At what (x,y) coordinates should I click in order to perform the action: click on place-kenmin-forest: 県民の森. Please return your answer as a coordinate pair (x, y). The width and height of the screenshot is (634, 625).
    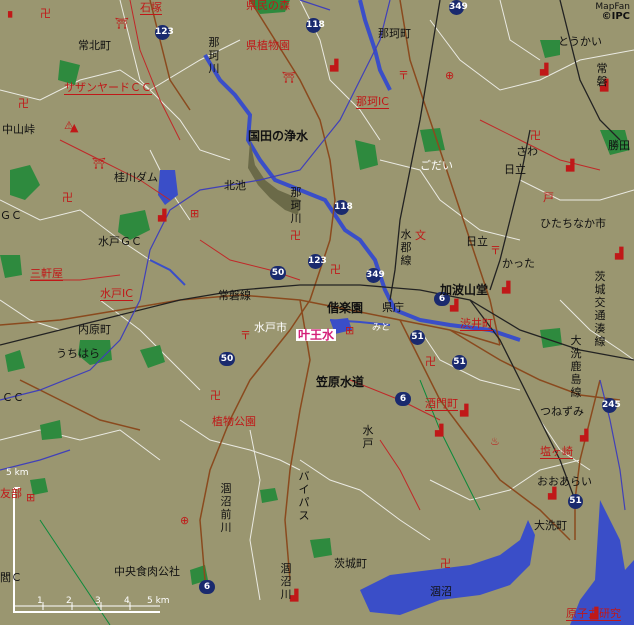
    Looking at the image, I should click on (268, 6).